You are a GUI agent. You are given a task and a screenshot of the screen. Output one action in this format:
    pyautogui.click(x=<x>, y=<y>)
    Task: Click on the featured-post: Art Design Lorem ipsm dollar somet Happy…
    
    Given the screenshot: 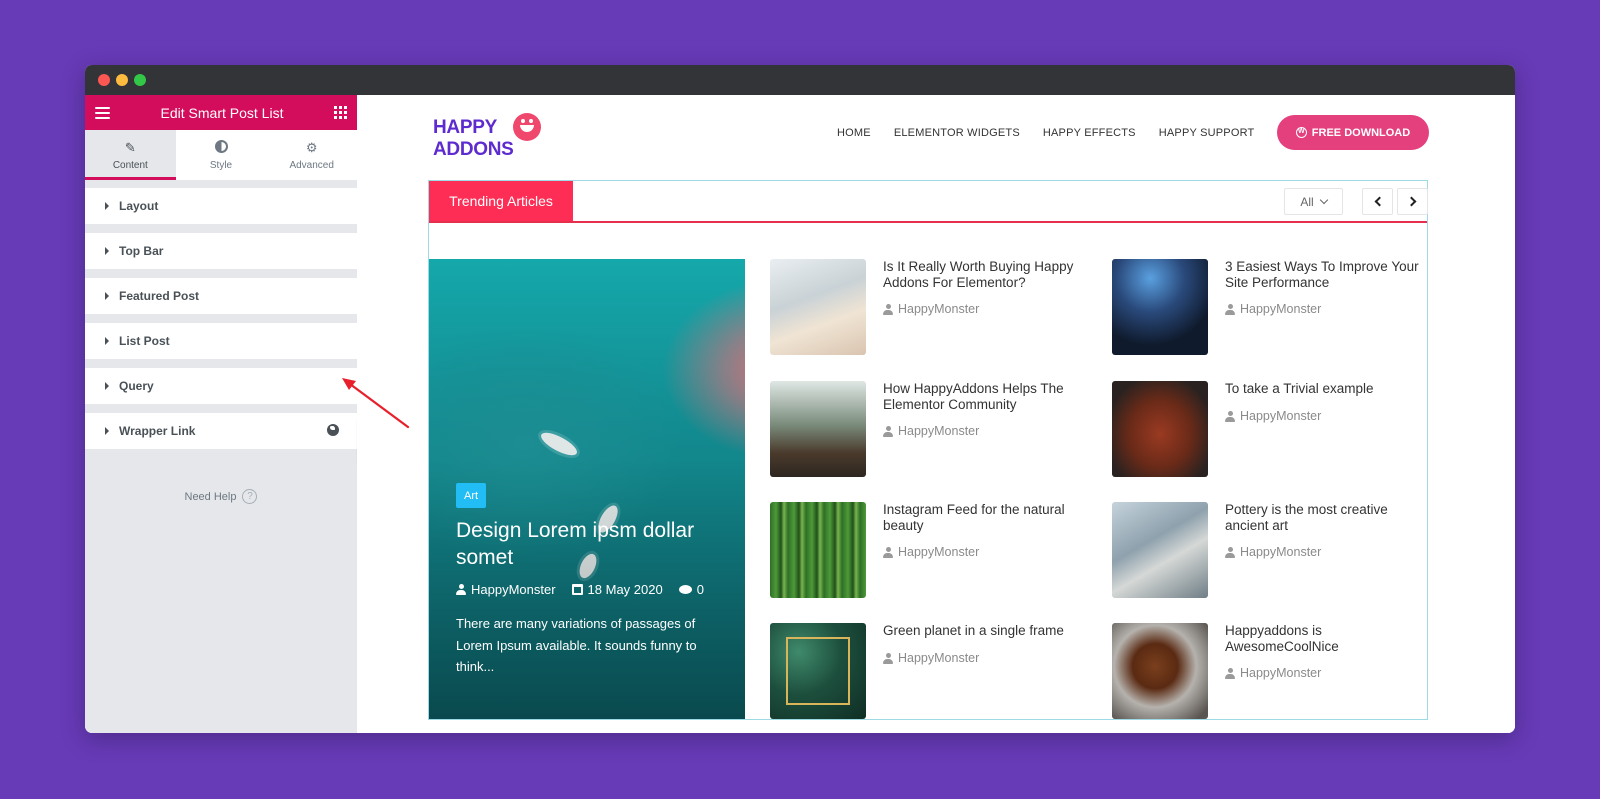 What is the action you would take?
    pyautogui.click(x=587, y=489)
    